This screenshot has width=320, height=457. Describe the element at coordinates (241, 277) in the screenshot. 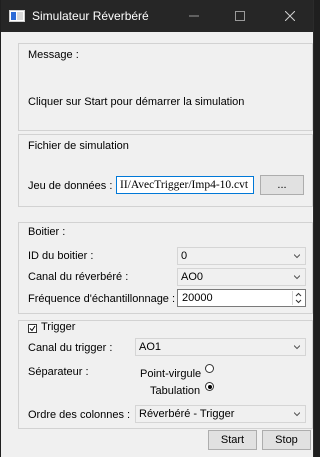

I see `canal-combo: AO0` at that location.